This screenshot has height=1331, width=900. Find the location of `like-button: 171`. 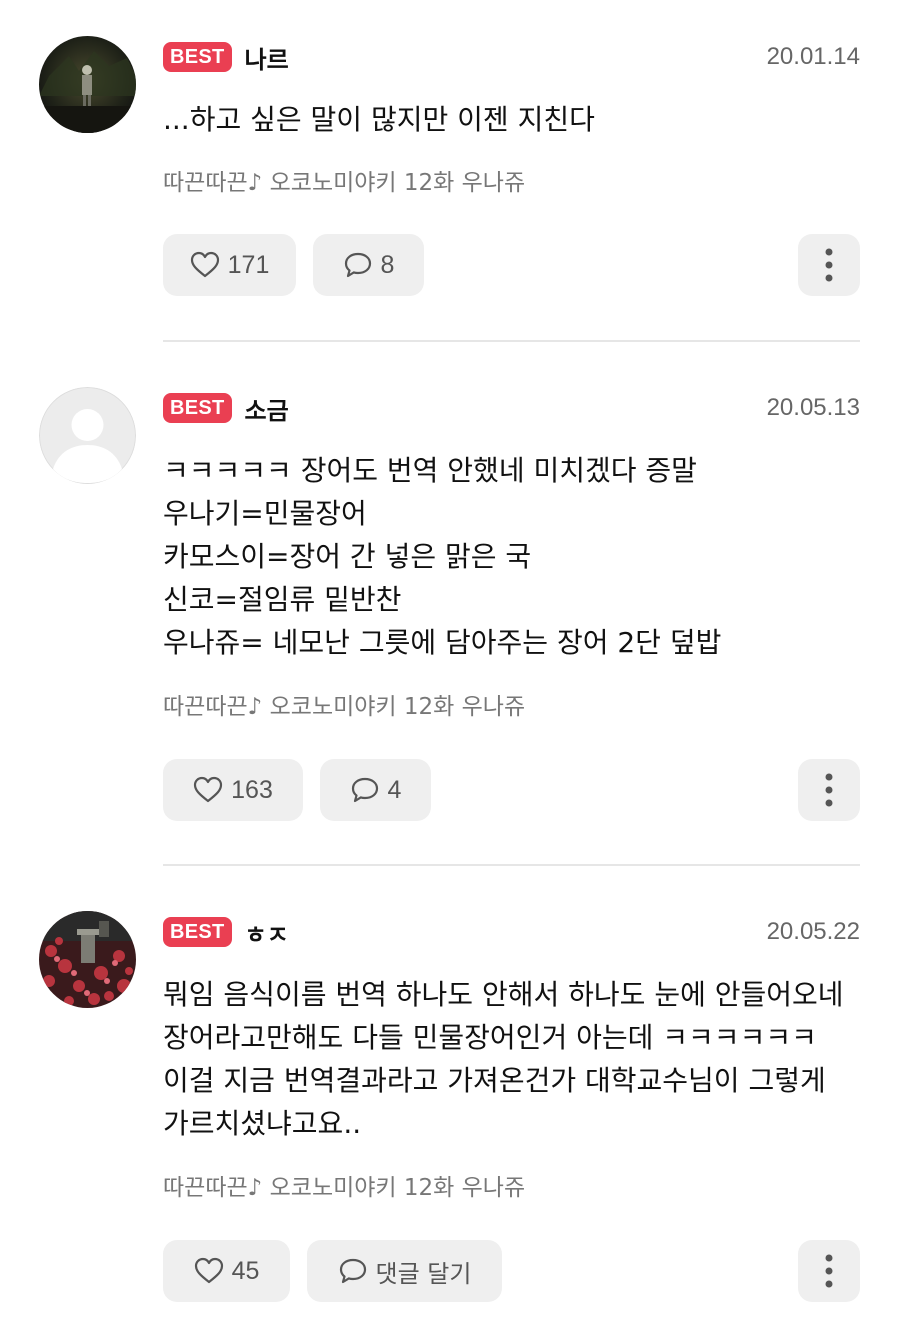

like-button: 171 is located at coordinates (229, 265).